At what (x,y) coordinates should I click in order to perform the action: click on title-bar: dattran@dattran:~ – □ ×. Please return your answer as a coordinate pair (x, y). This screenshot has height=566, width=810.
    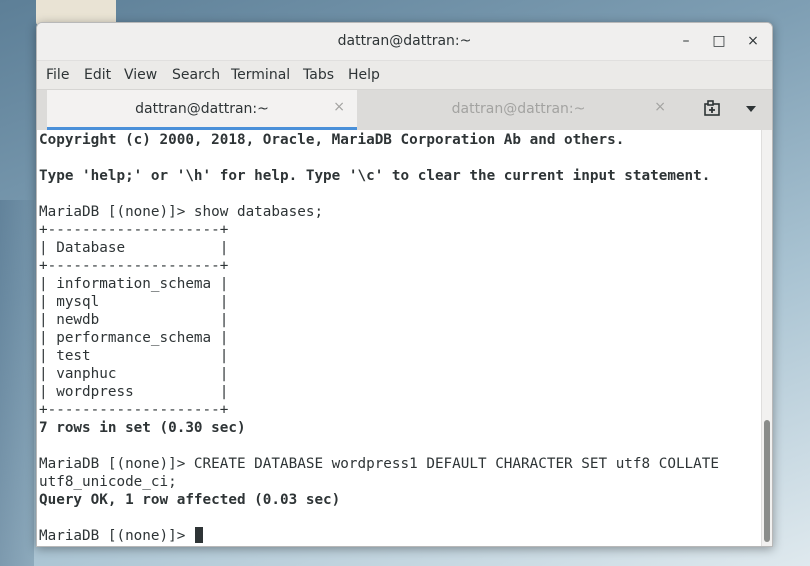
    Looking at the image, I should click on (404, 42).